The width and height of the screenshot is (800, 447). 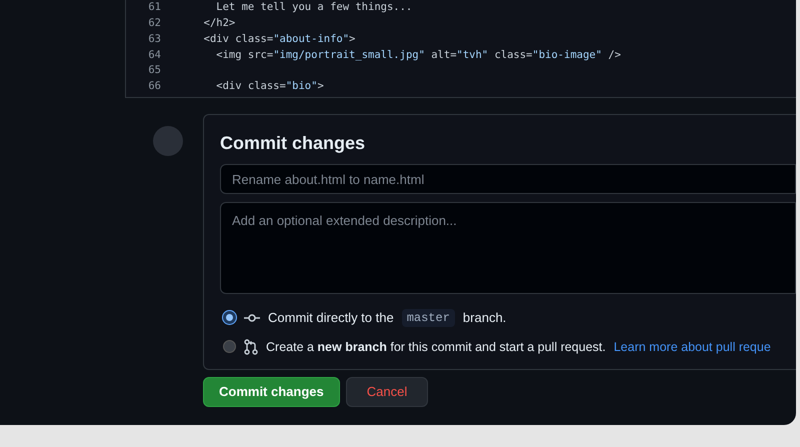 What do you see at coordinates (271, 392) in the screenshot?
I see `commit-button: Commit changes` at bounding box center [271, 392].